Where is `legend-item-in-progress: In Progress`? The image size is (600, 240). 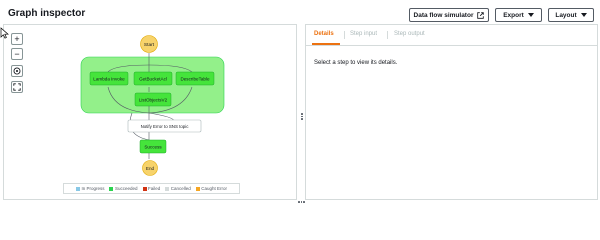
legend-item-in-progress: In Progress is located at coordinates (90, 188).